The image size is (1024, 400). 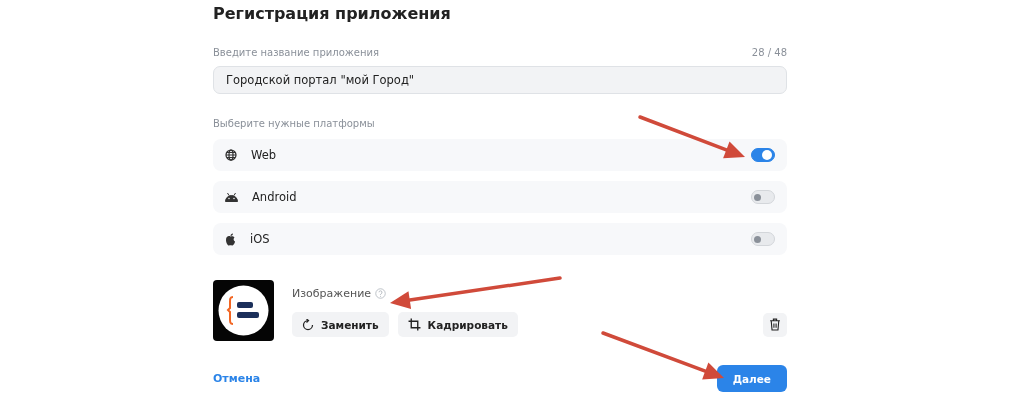 I want to click on platform-name: Web, so click(x=264, y=155).